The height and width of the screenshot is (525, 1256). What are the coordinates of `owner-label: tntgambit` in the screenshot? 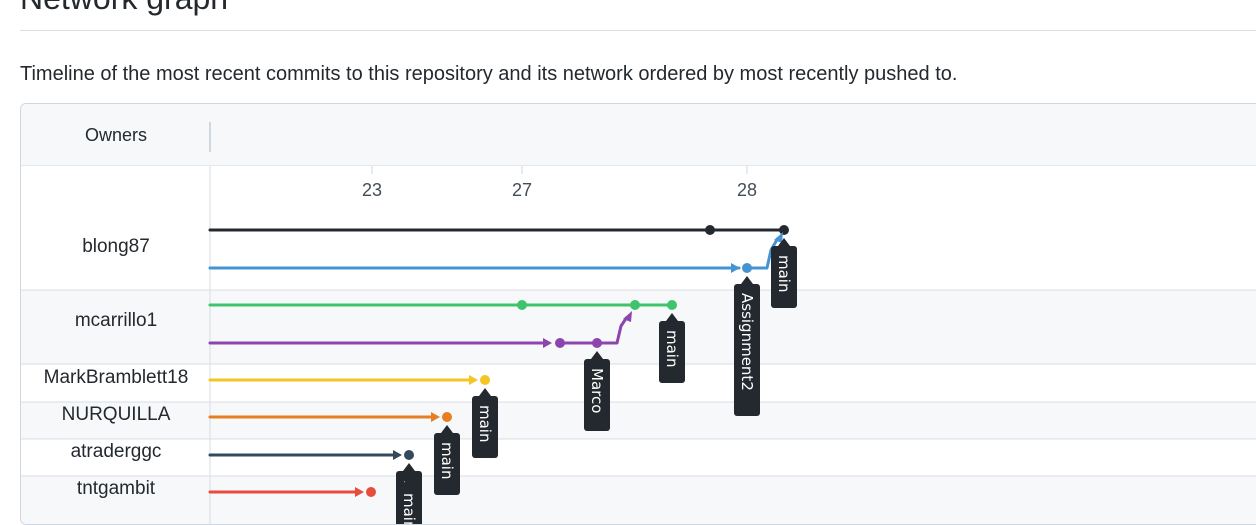 It's located at (116, 488).